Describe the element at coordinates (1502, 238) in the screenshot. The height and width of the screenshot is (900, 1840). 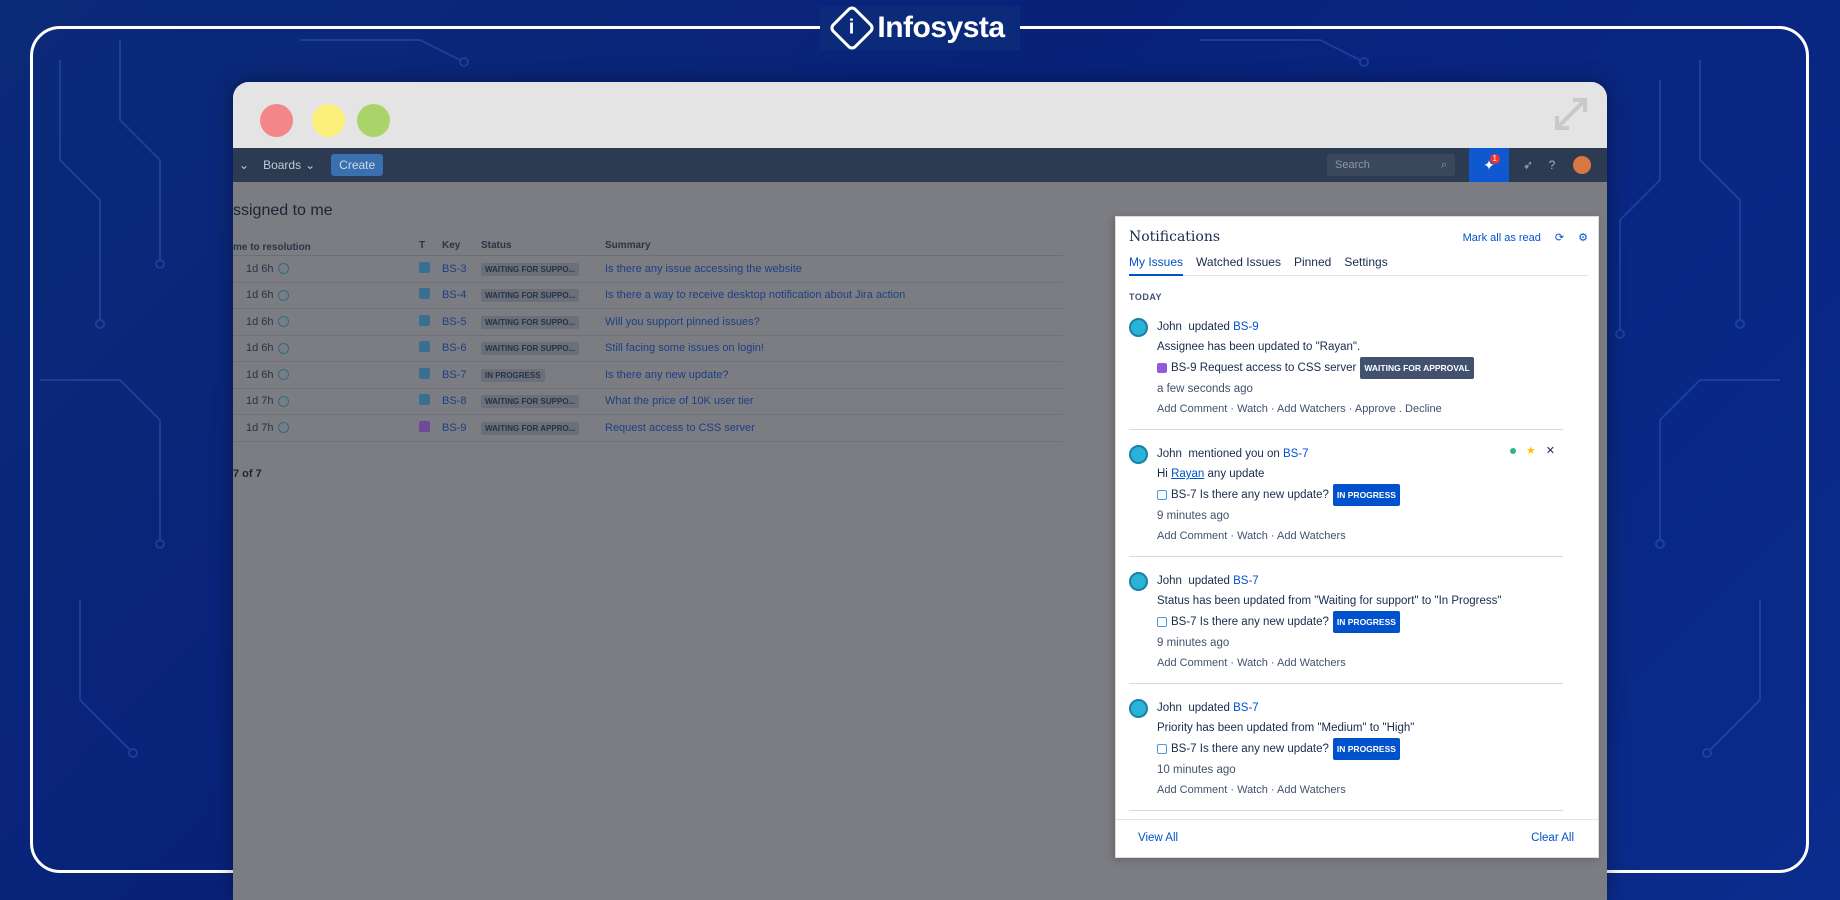
I see `mark-all-read-link: Mark all as read` at that location.